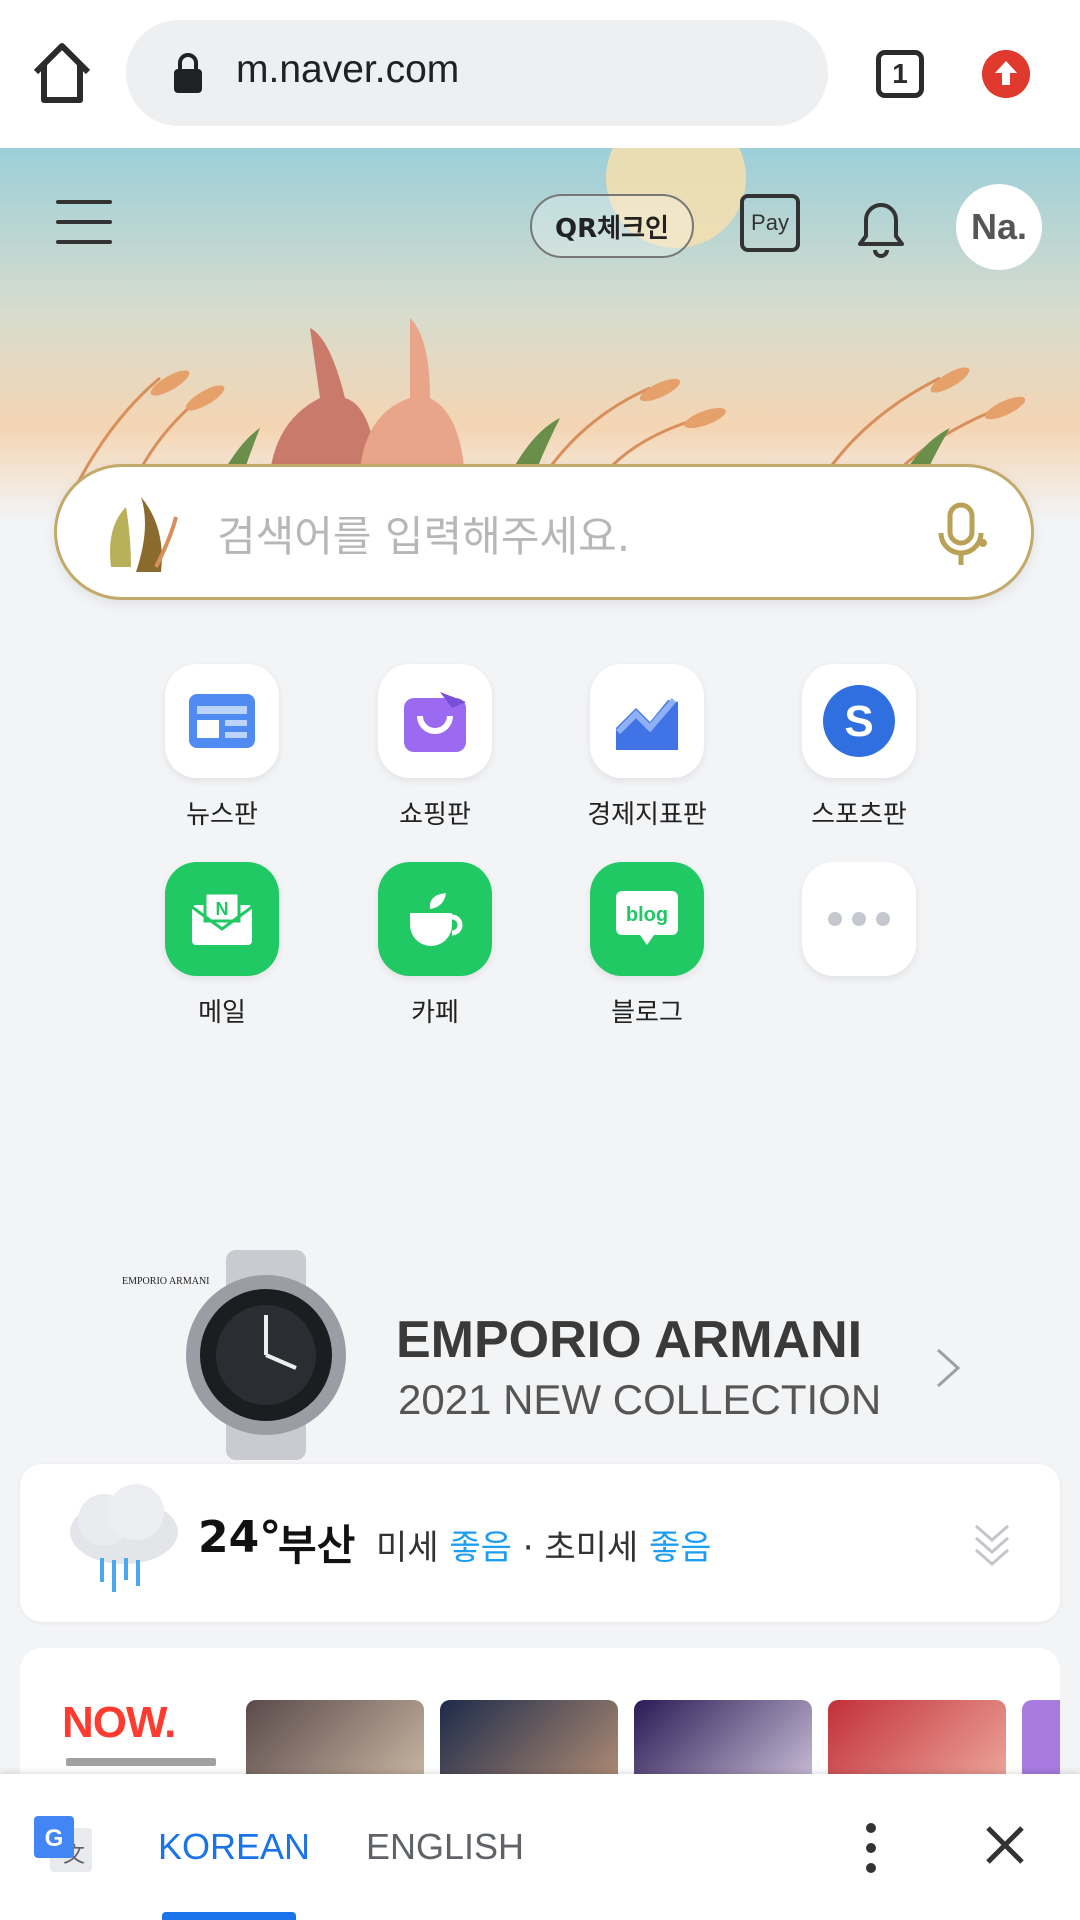  What do you see at coordinates (266, 1355) in the screenshot?
I see `watch-image` at bounding box center [266, 1355].